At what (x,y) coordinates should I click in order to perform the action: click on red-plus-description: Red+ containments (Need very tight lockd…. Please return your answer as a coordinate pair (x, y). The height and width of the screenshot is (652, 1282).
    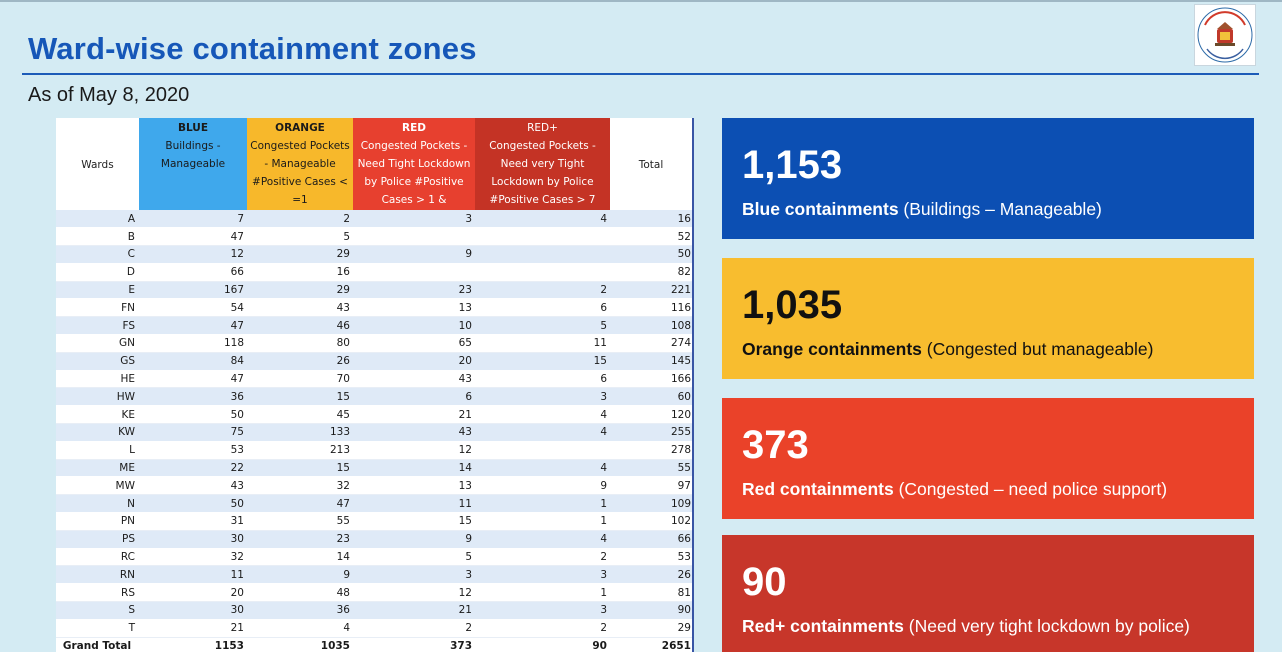
    Looking at the image, I should click on (988, 626).